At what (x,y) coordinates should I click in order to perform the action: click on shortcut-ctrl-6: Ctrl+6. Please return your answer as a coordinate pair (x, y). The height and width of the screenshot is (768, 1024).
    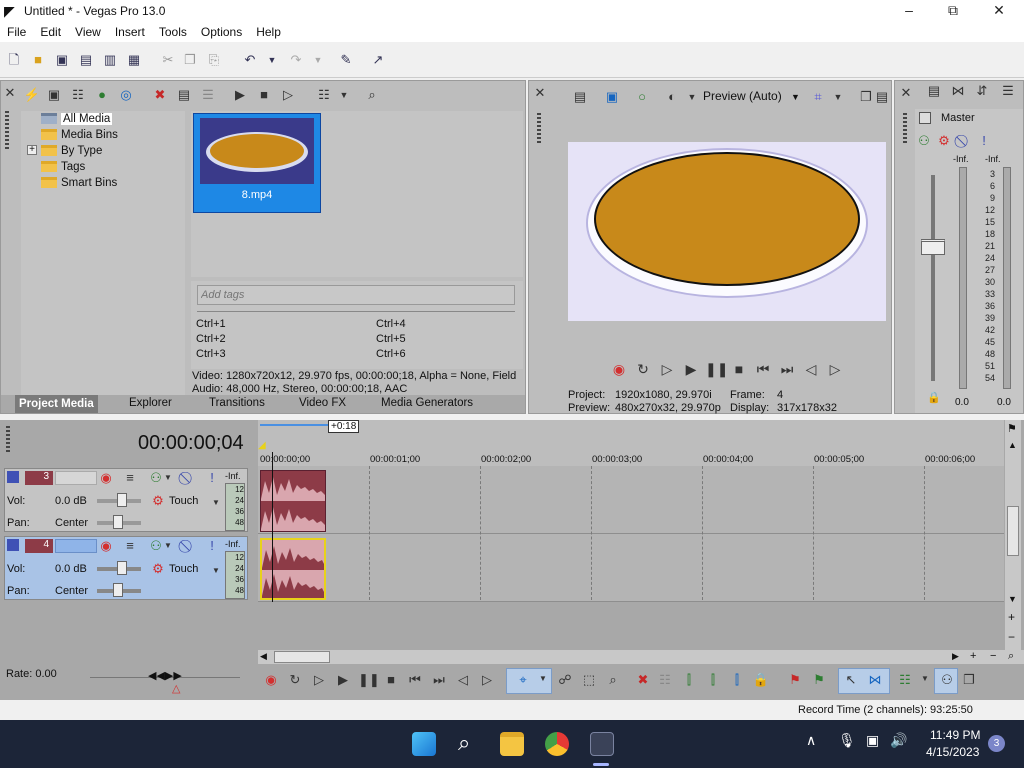
    Looking at the image, I should click on (391, 354).